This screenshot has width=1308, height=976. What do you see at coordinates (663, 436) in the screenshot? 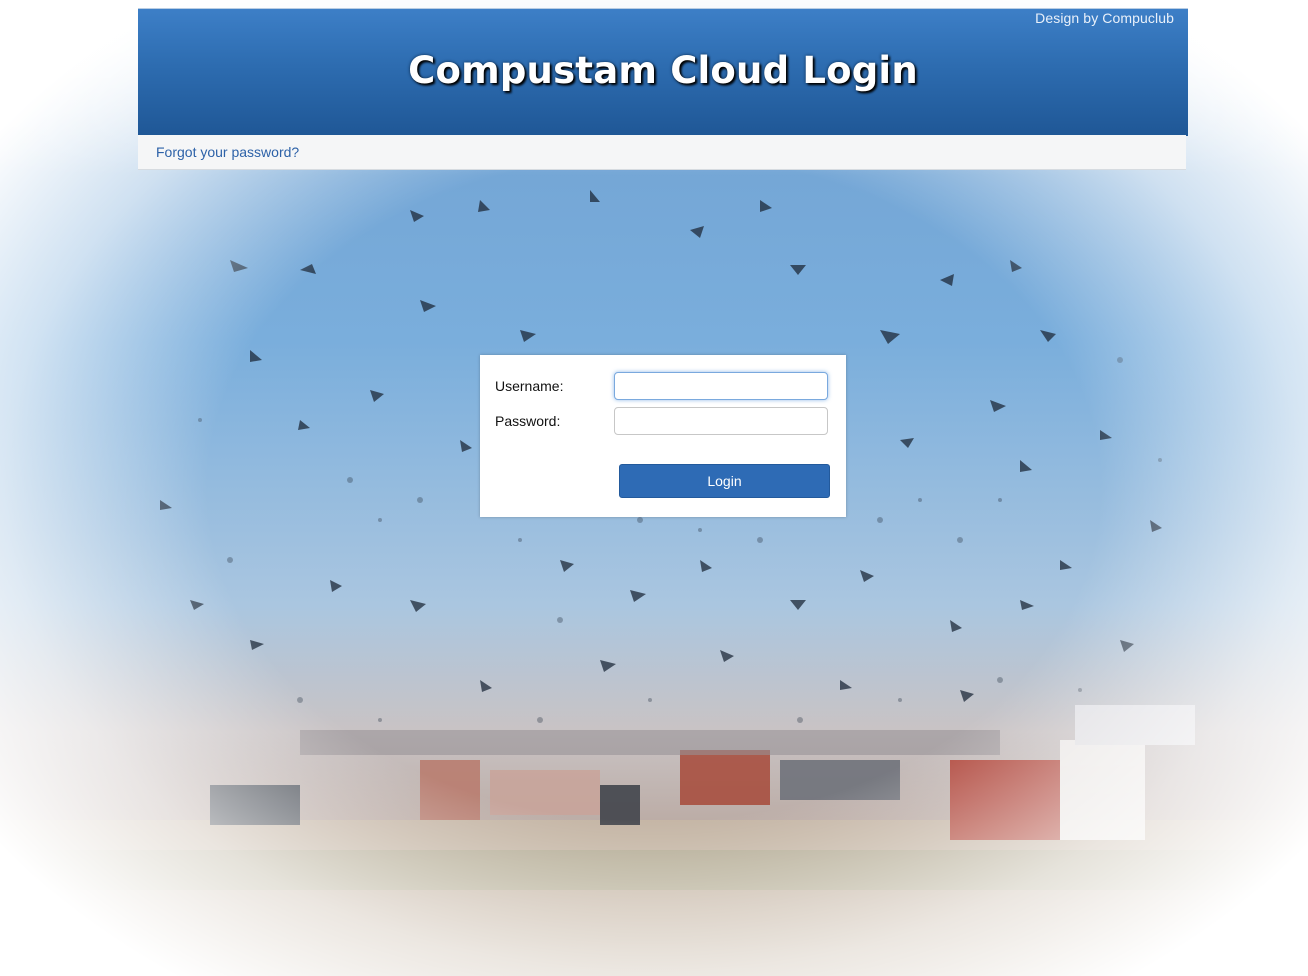
I see `login-form: Username: Password: Login` at bounding box center [663, 436].